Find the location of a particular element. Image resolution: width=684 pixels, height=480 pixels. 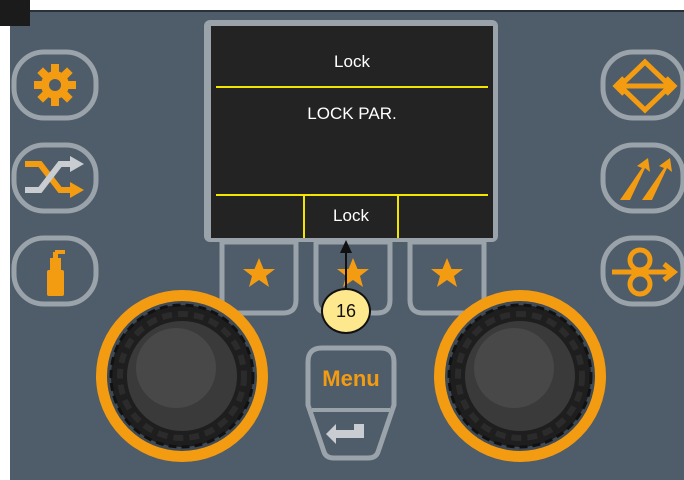

softkey-center-label: Lock is located at coordinates (351, 215).